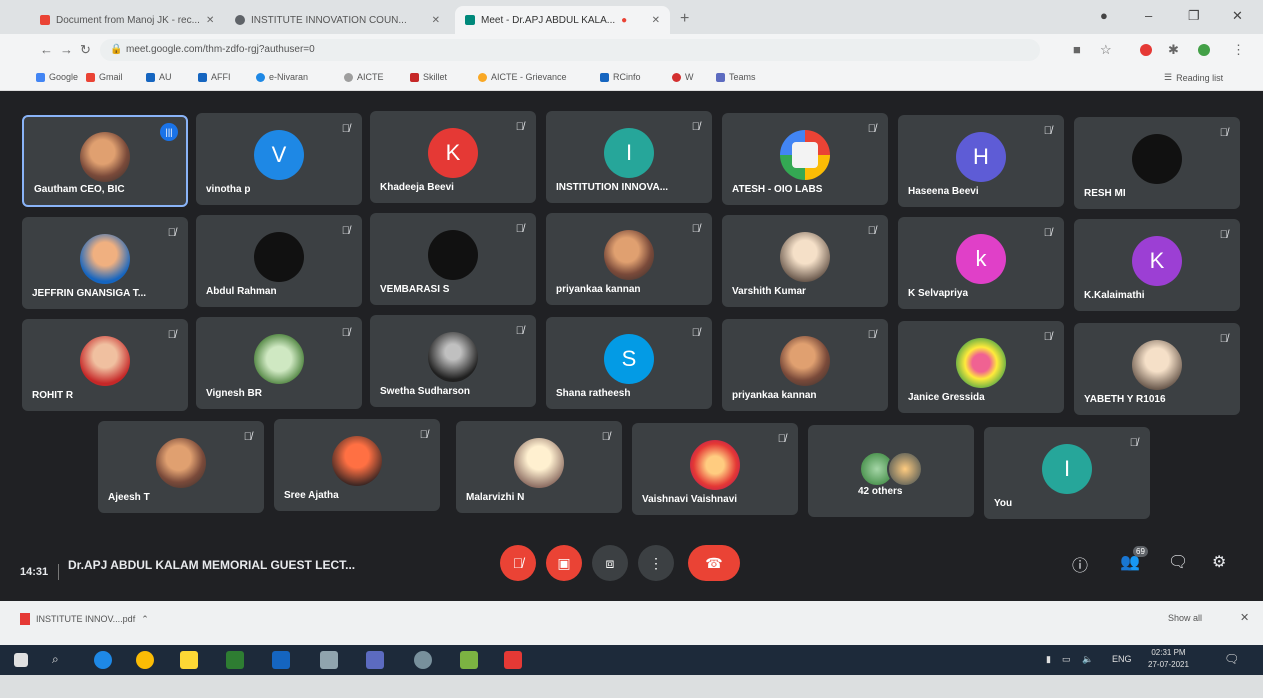 The image size is (1263, 698). I want to click on participant-tile: 🎙̸ RESH MI, so click(1157, 163).